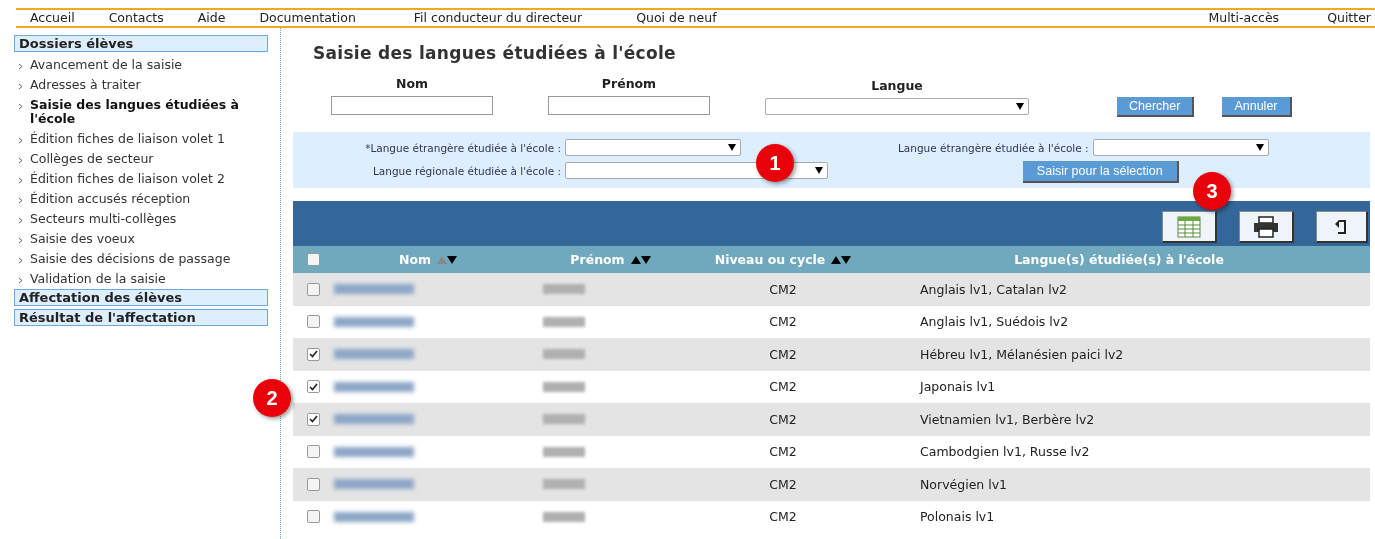 This screenshot has width=1375, height=539. I want to click on nav-link: Documentation, so click(307, 18).